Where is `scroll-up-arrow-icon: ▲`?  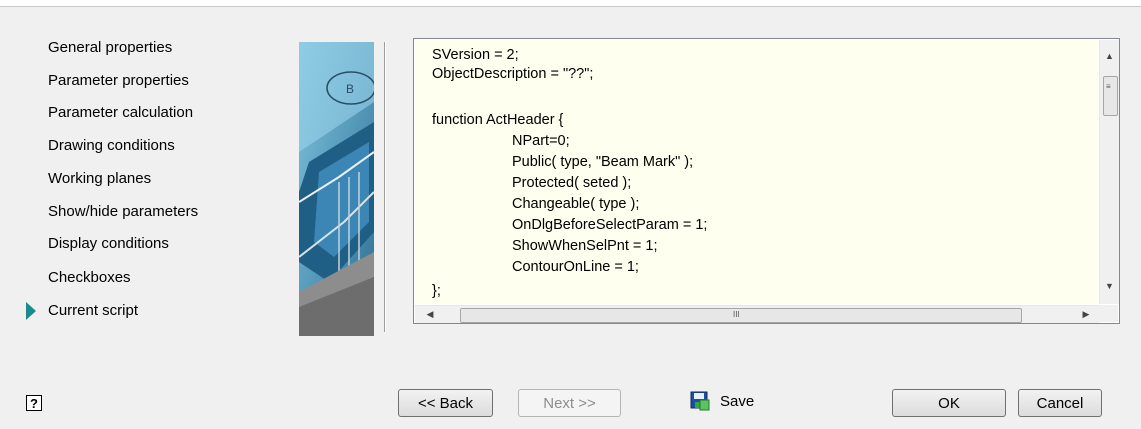
scroll-up-arrow-icon: ▲ is located at coordinates (1109, 56).